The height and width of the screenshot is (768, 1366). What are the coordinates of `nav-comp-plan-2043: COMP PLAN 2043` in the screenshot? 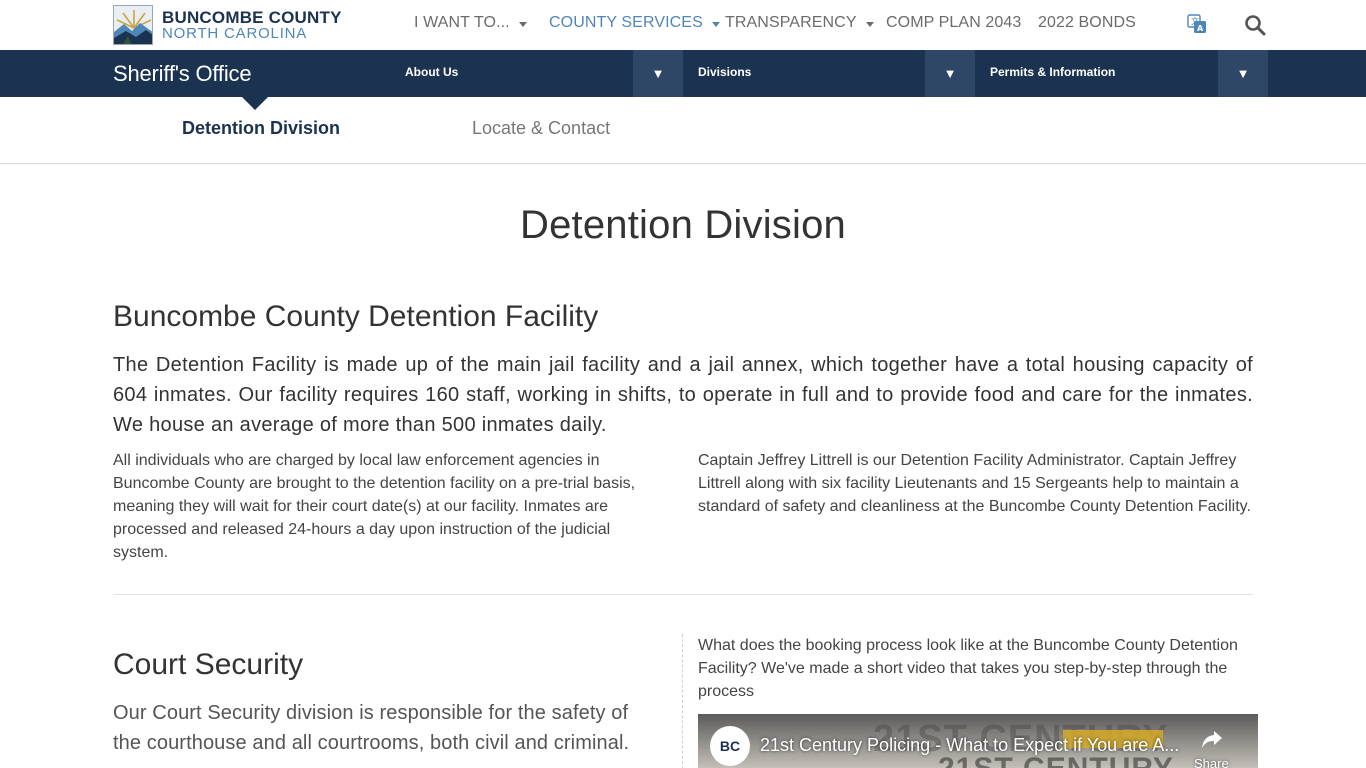 It's located at (953, 23).